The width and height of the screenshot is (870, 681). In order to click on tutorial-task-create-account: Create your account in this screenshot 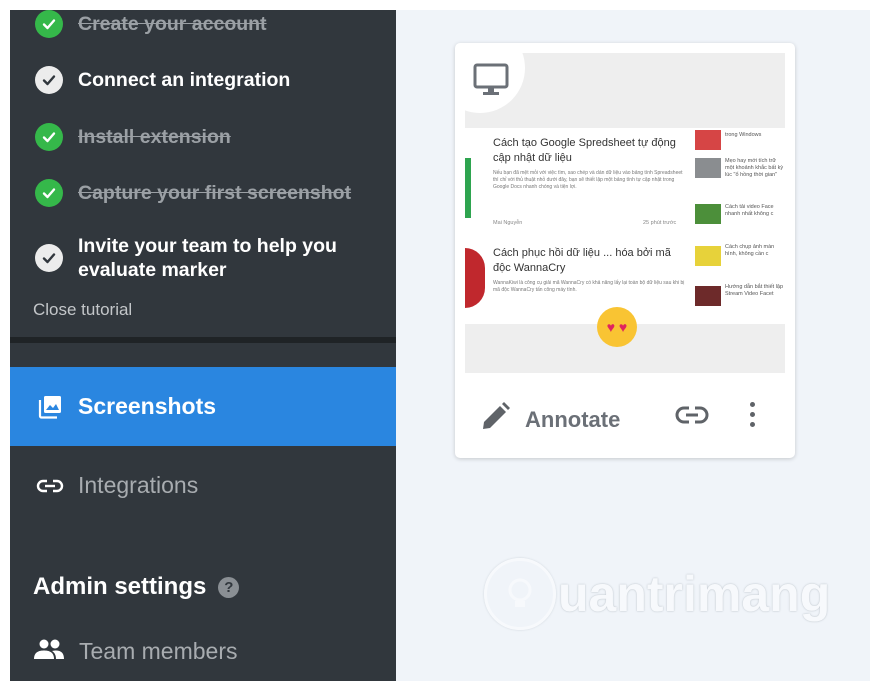, I will do `click(151, 24)`.